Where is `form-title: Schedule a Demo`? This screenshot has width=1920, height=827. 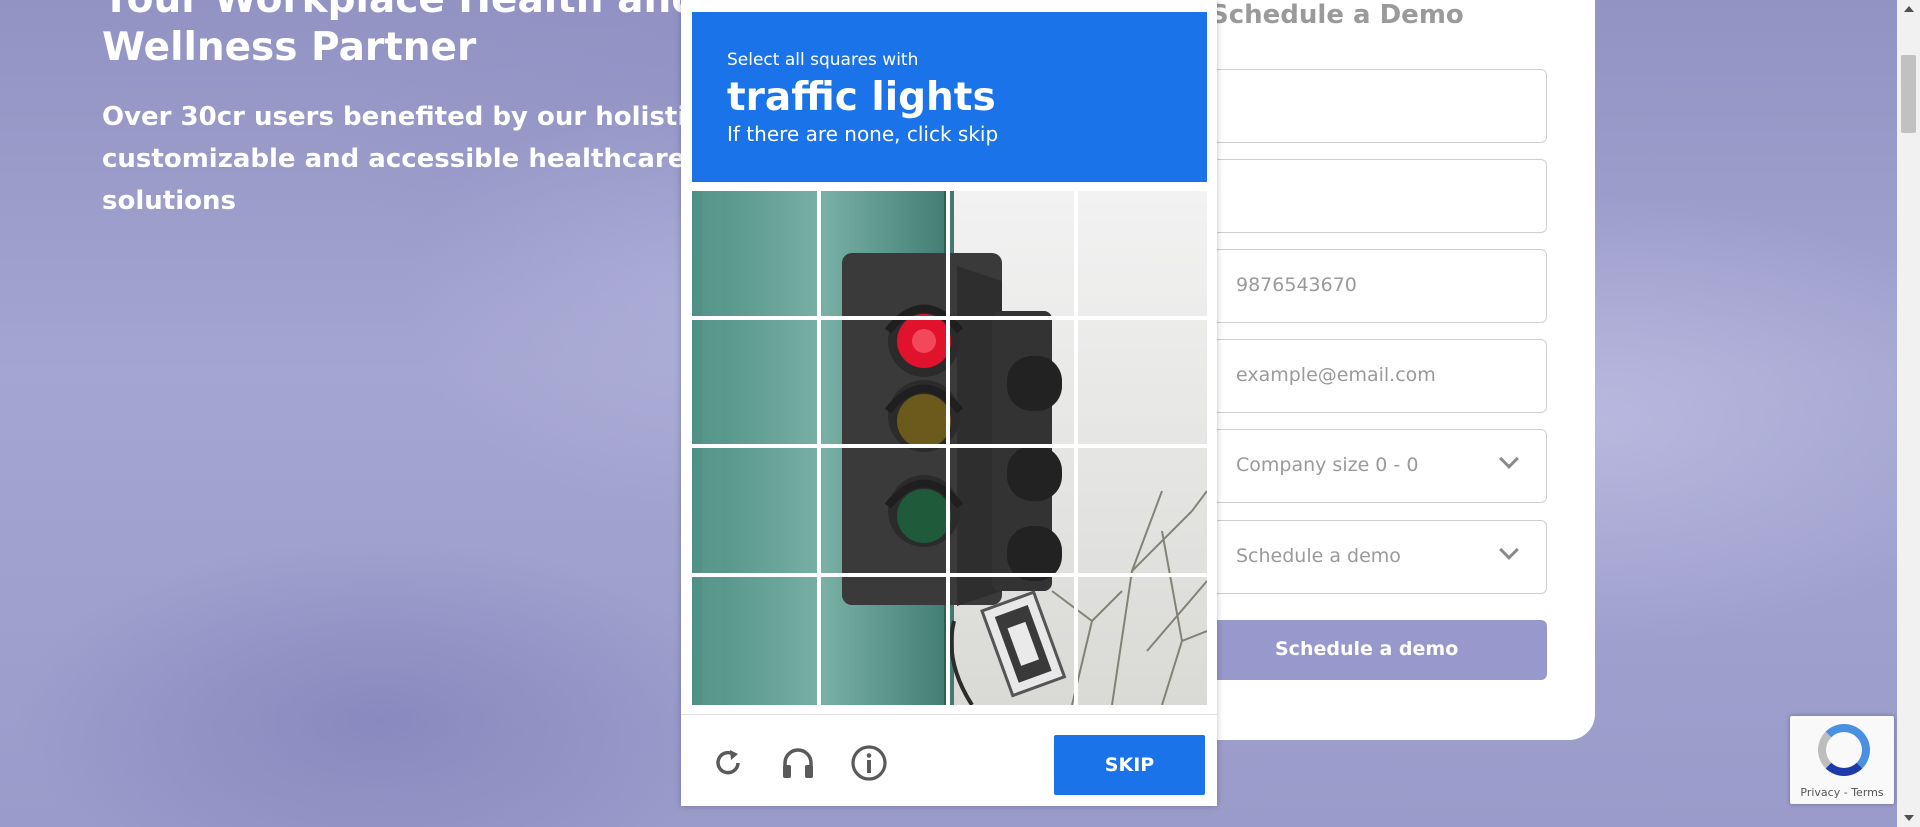 form-title: Schedule a Demo is located at coordinates (1337, 15).